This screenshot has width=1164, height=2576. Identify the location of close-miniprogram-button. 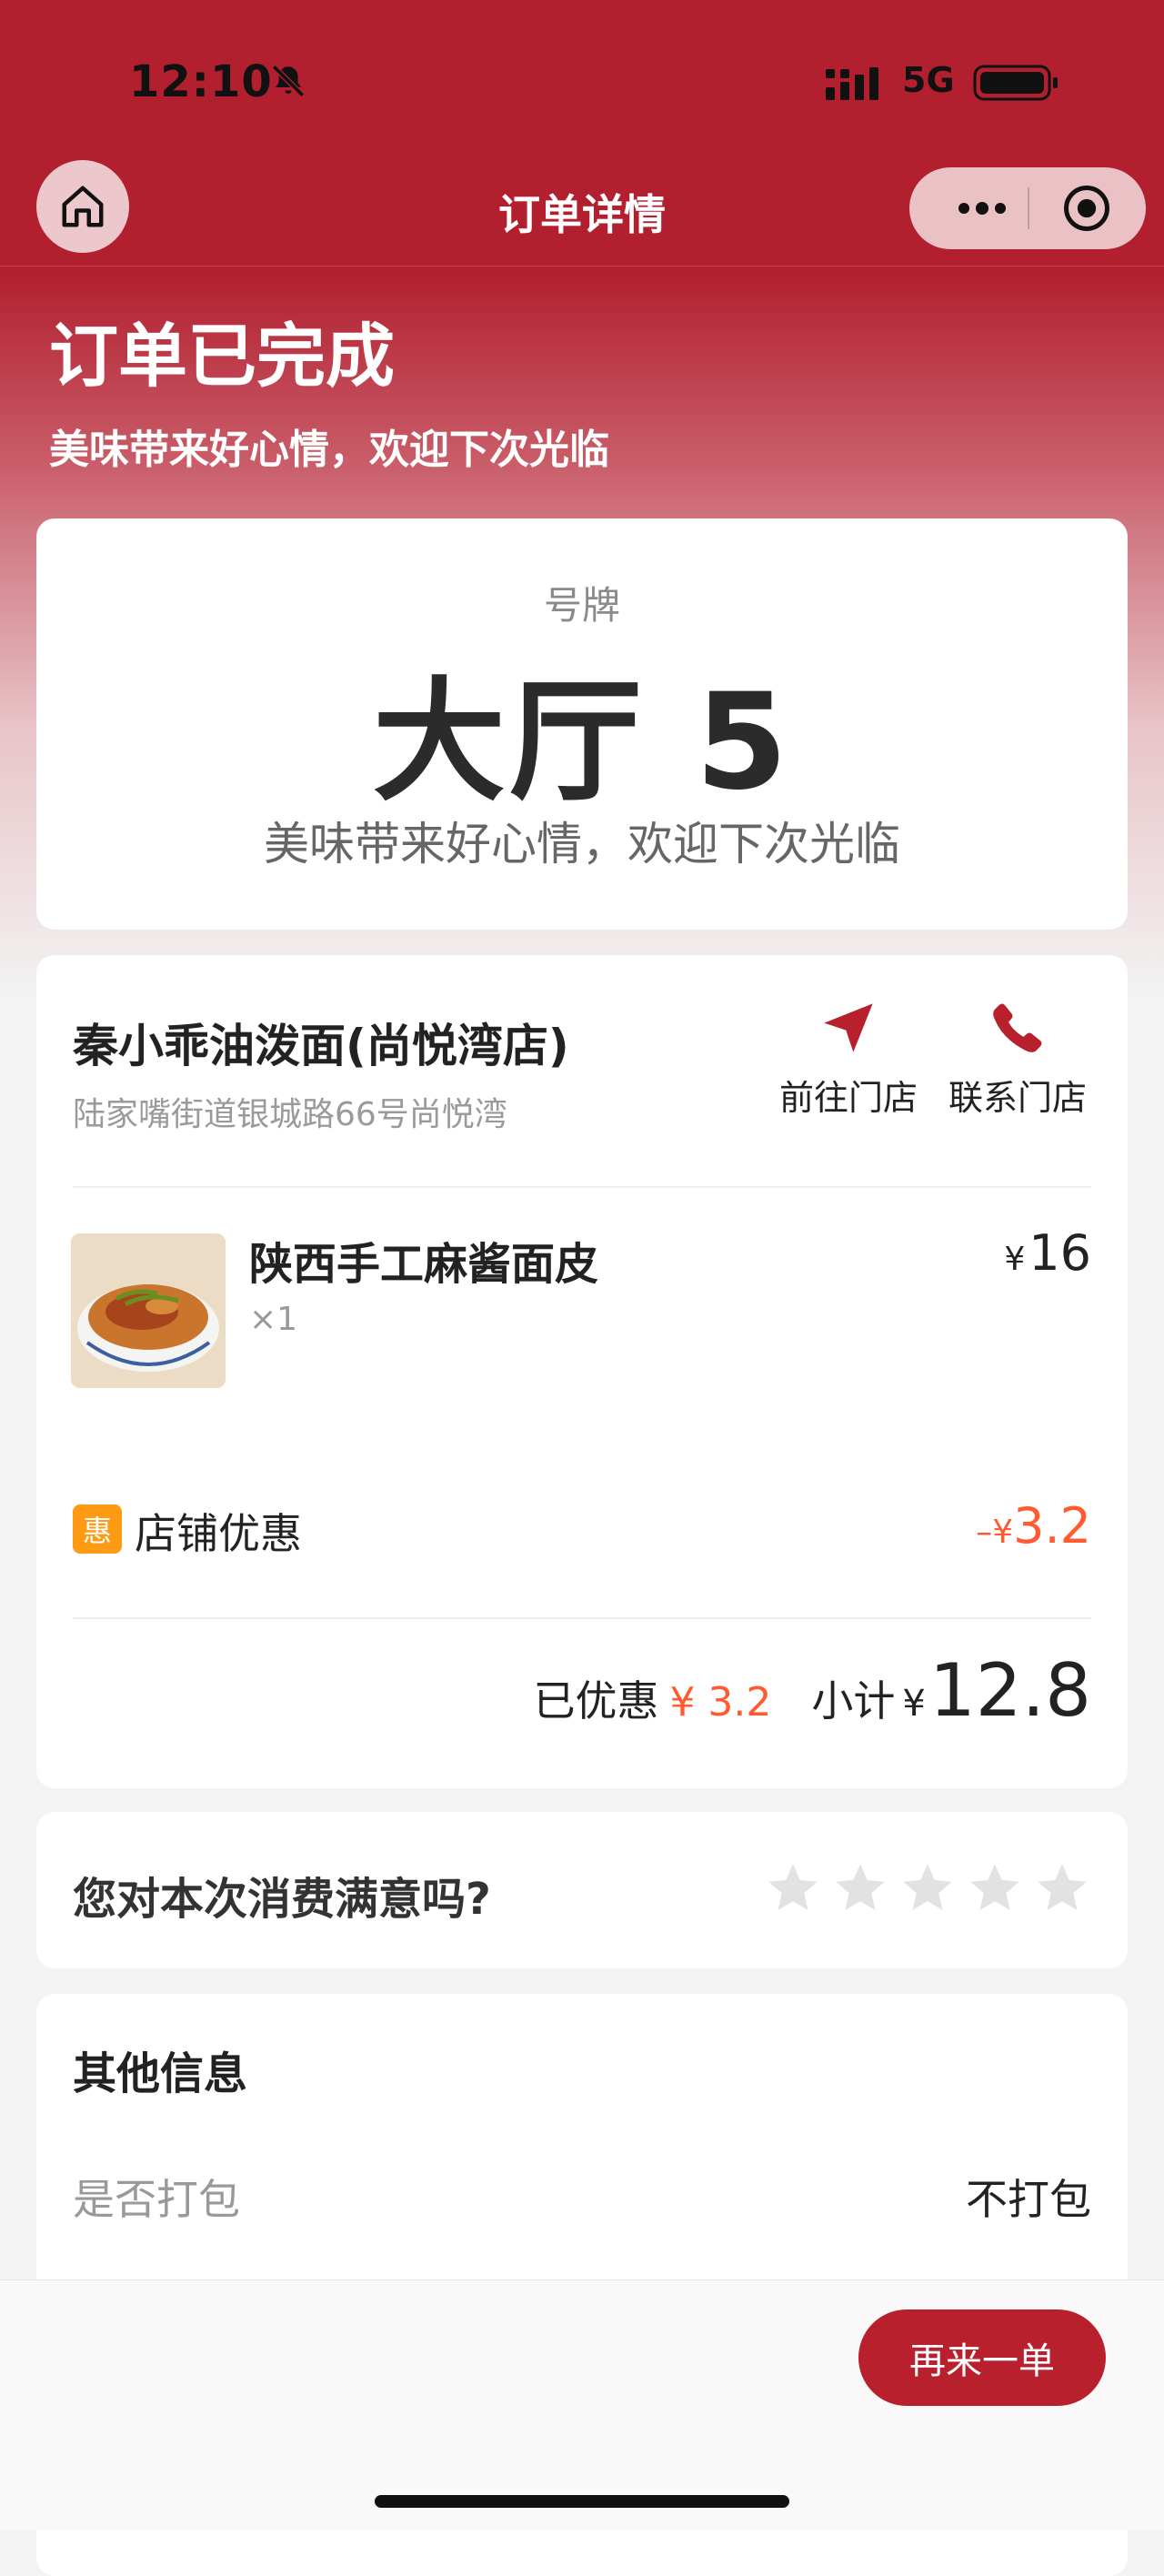
(1087, 208).